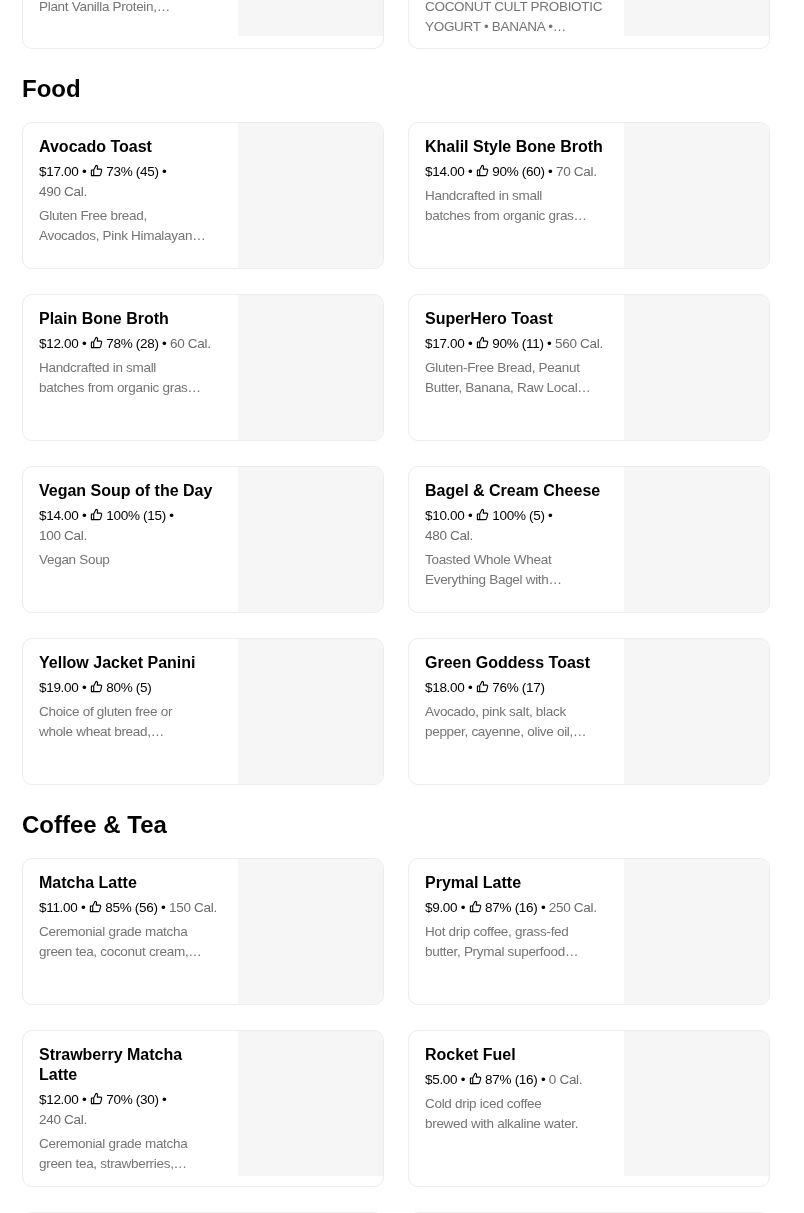 This screenshot has height=1213, width=804. What do you see at coordinates (136, 343) in the screenshot?
I see `item-rating: 78% (28) •` at bounding box center [136, 343].